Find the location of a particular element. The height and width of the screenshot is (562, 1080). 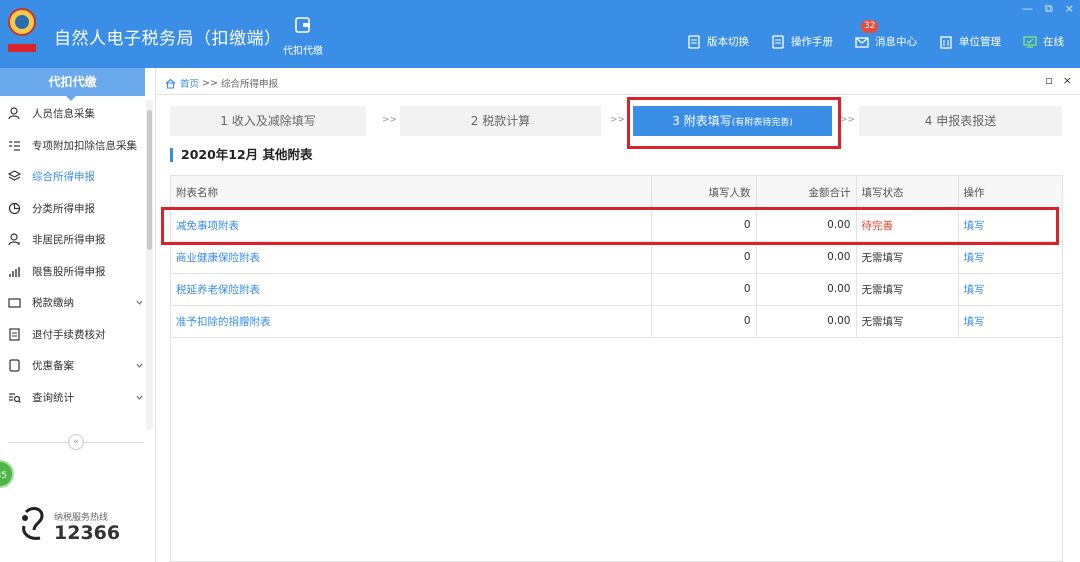

section-title: 2020年12月 其他附表 is located at coordinates (241, 155).